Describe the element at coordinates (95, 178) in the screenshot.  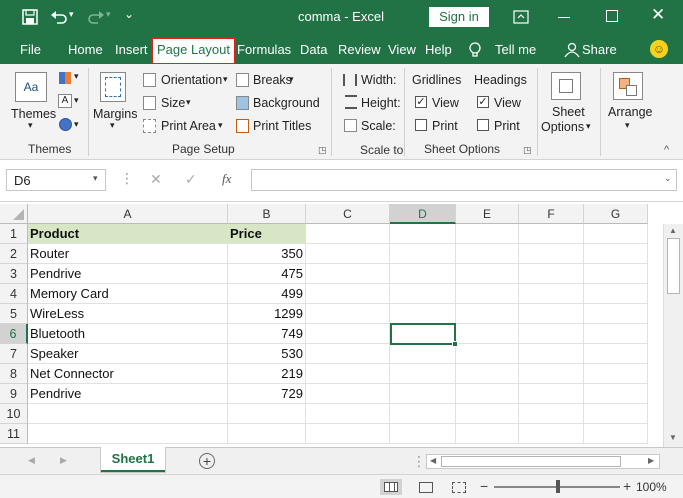
I see `name-box-dropdown-icon: ▾` at that location.